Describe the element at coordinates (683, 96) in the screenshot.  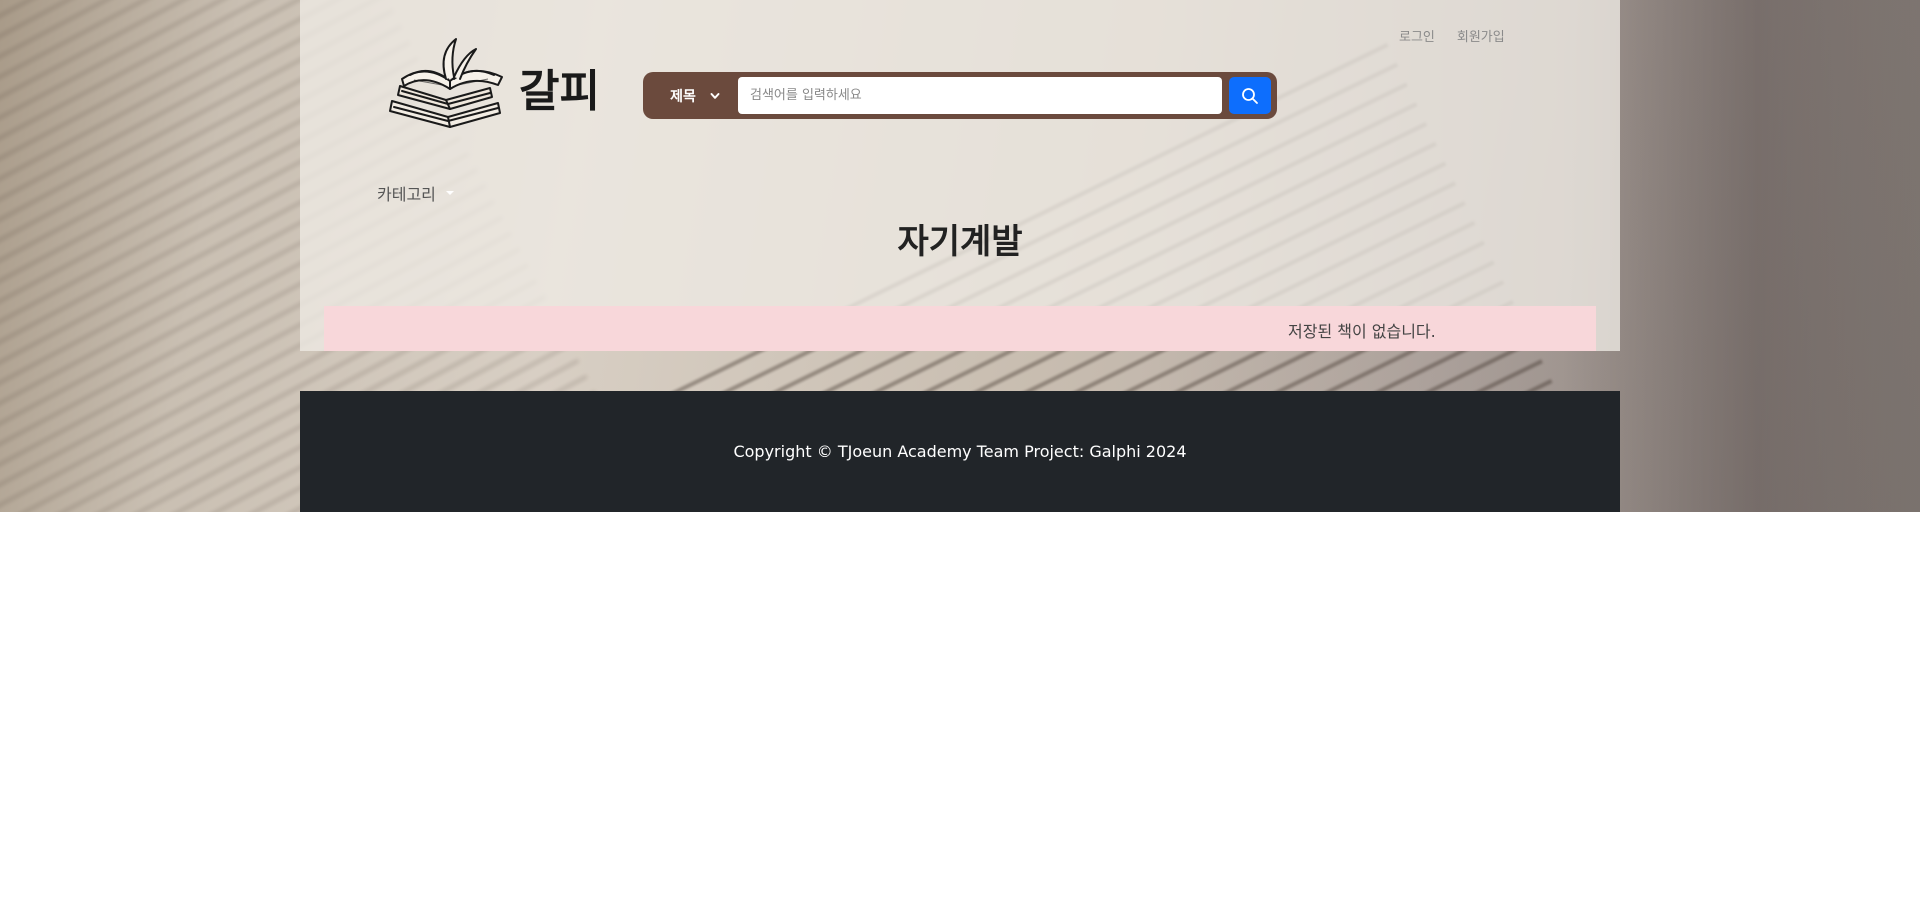
I see `search-type-value: 제목` at that location.